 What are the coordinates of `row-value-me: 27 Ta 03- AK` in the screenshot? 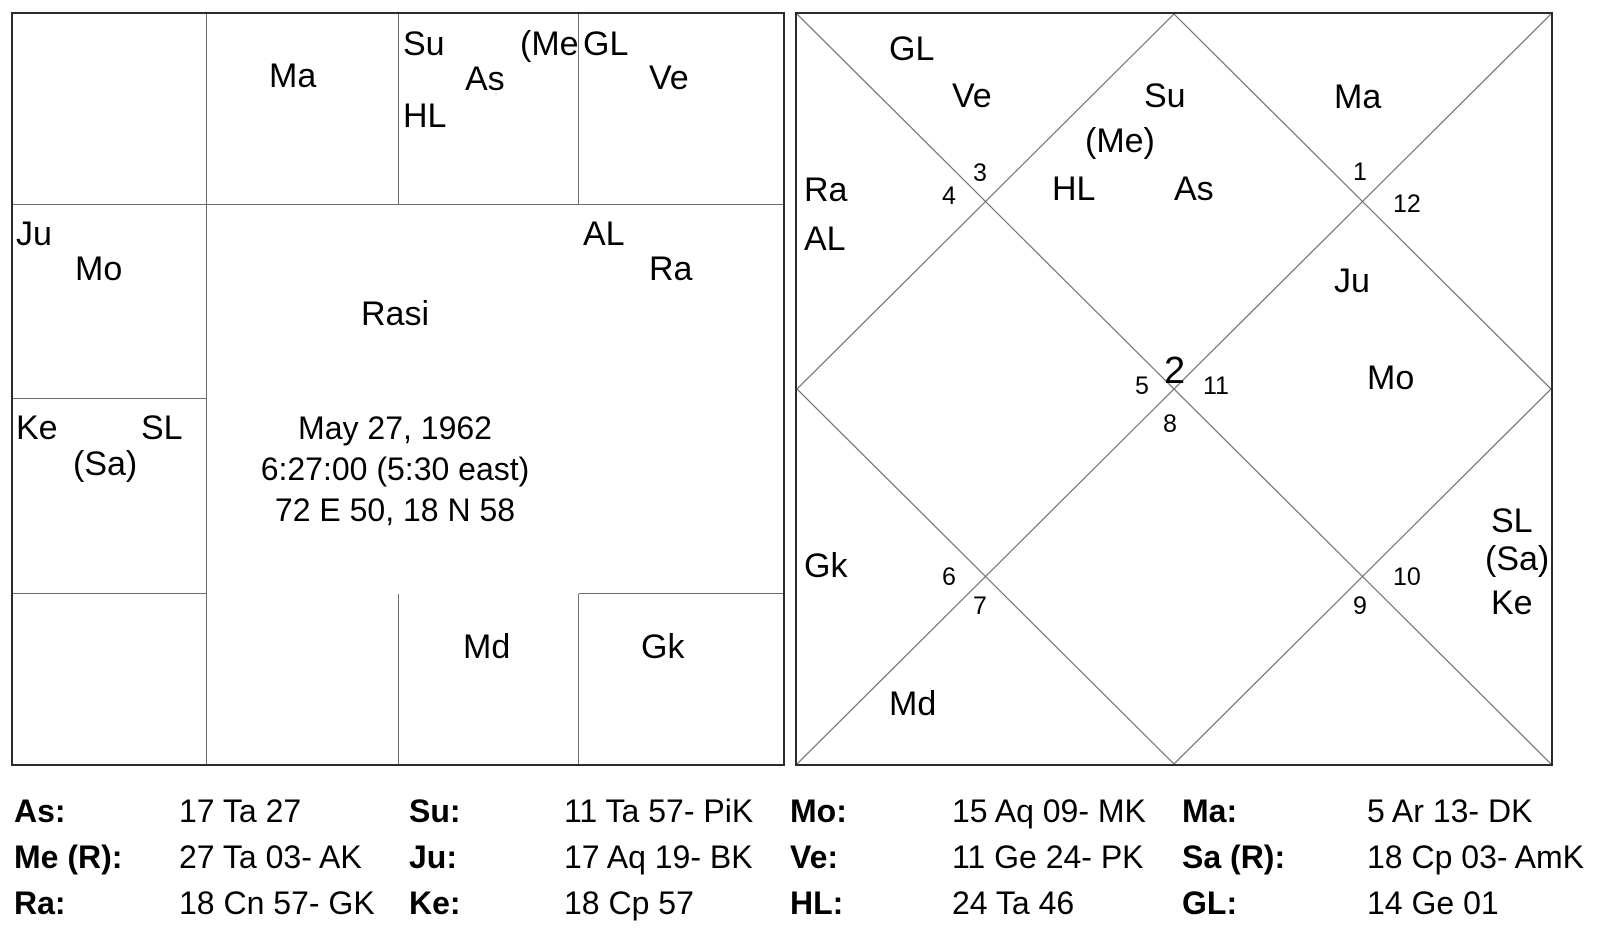 It's located at (270, 857).